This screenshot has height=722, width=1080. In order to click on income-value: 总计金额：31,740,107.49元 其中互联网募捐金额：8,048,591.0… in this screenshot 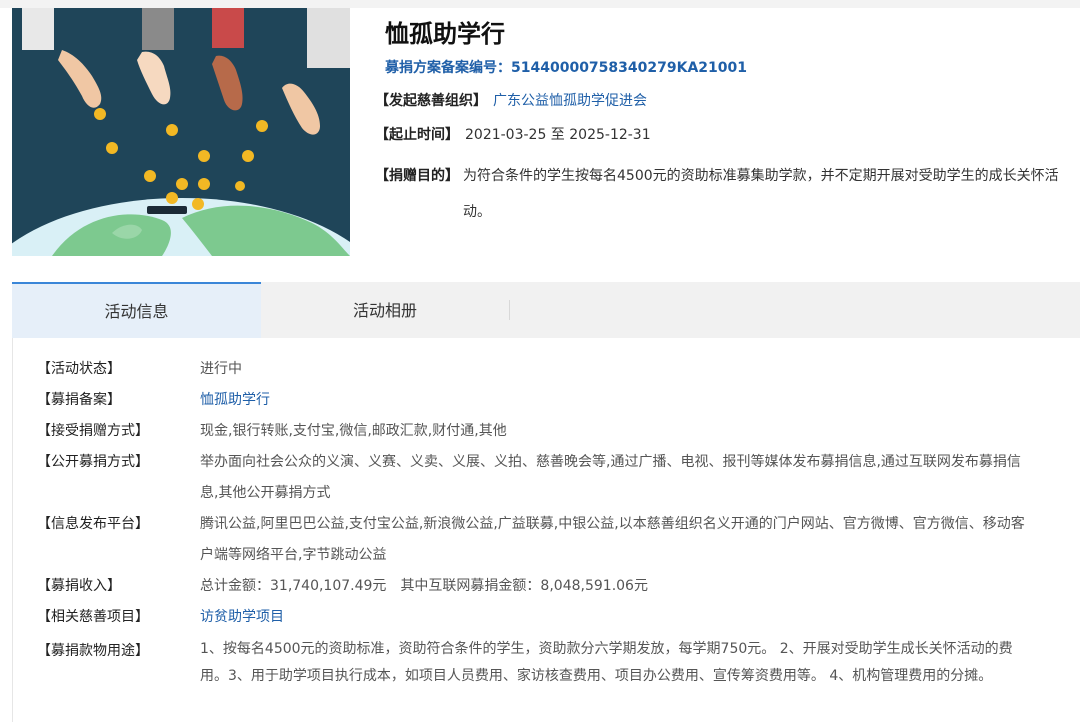, I will do `click(615, 586)`.